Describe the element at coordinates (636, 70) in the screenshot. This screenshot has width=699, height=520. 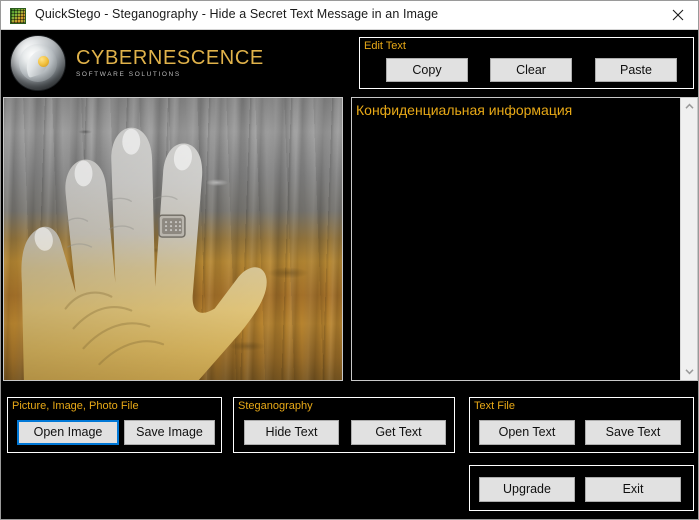
I see `paste-button: Paste` at that location.